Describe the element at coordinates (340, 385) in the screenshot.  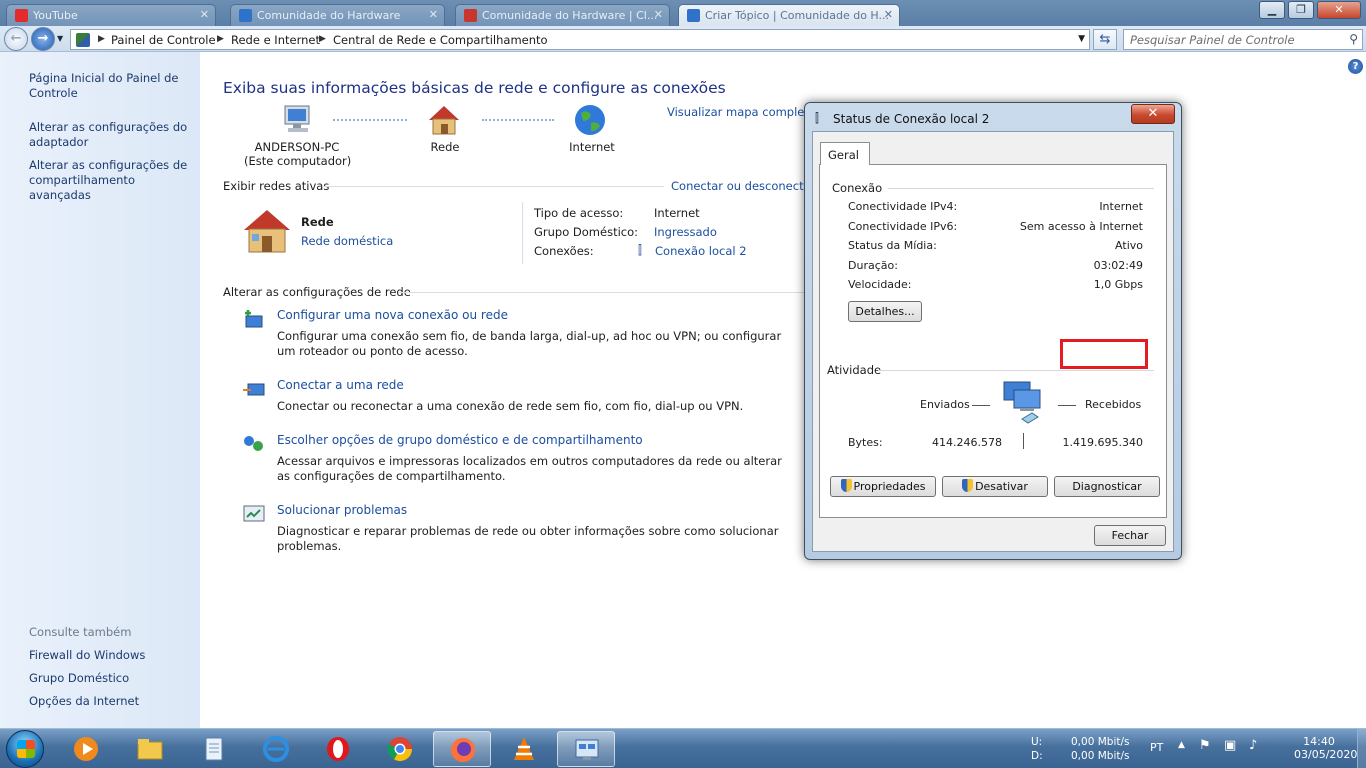
I see `task-connect-network-link: Conectar a uma rede` at that location.